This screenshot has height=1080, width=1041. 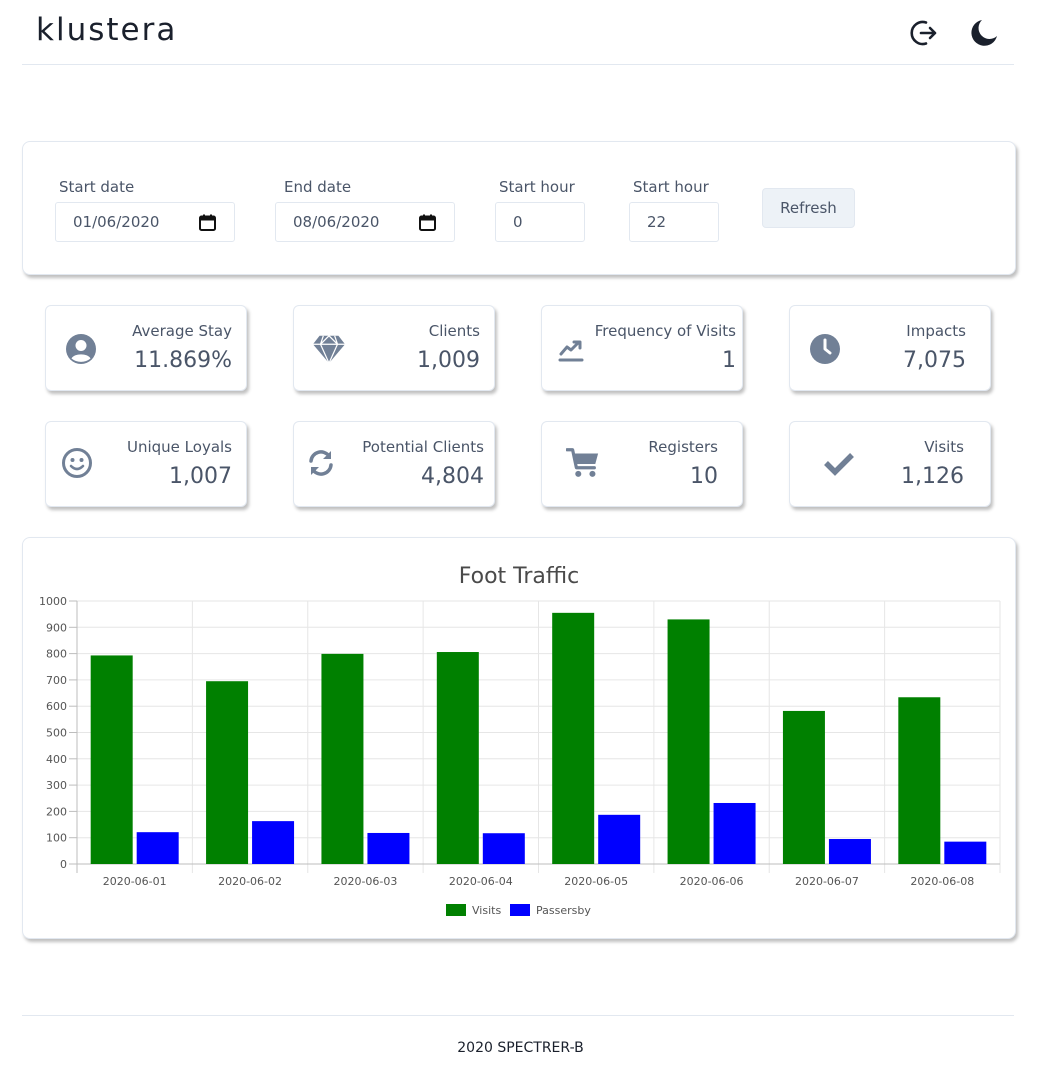 I want to click on start-hour-input: 0, so click(x=540, y=222).